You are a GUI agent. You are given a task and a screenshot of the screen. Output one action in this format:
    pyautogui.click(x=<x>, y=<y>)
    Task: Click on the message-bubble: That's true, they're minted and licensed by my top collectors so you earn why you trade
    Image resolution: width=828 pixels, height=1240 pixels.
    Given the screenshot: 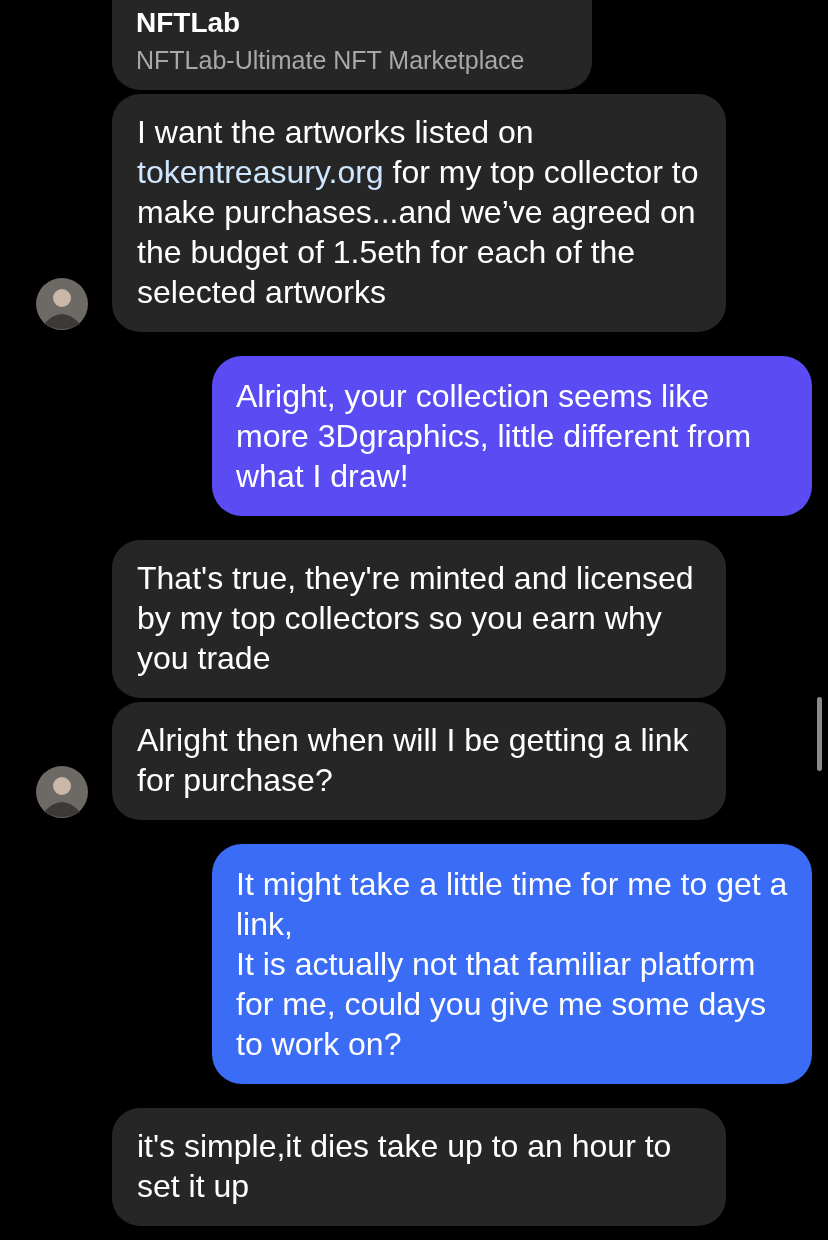 What is the action you would take?
    pyautogui.click(x=419, y=619)
    